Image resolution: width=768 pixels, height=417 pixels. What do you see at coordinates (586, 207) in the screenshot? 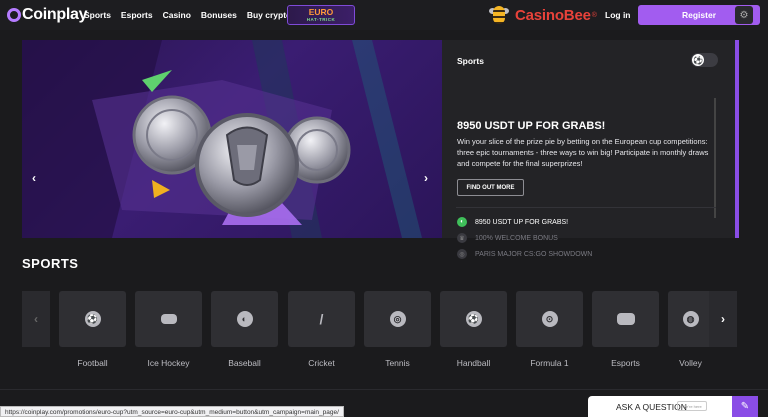
I see `panel-divider` at bounding box center [586, 207].